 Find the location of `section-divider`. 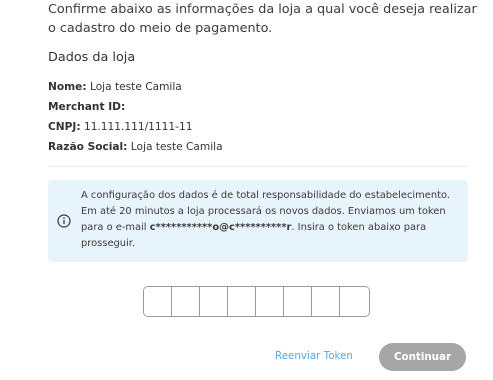

section-divider is located at coordinates (258, 166).